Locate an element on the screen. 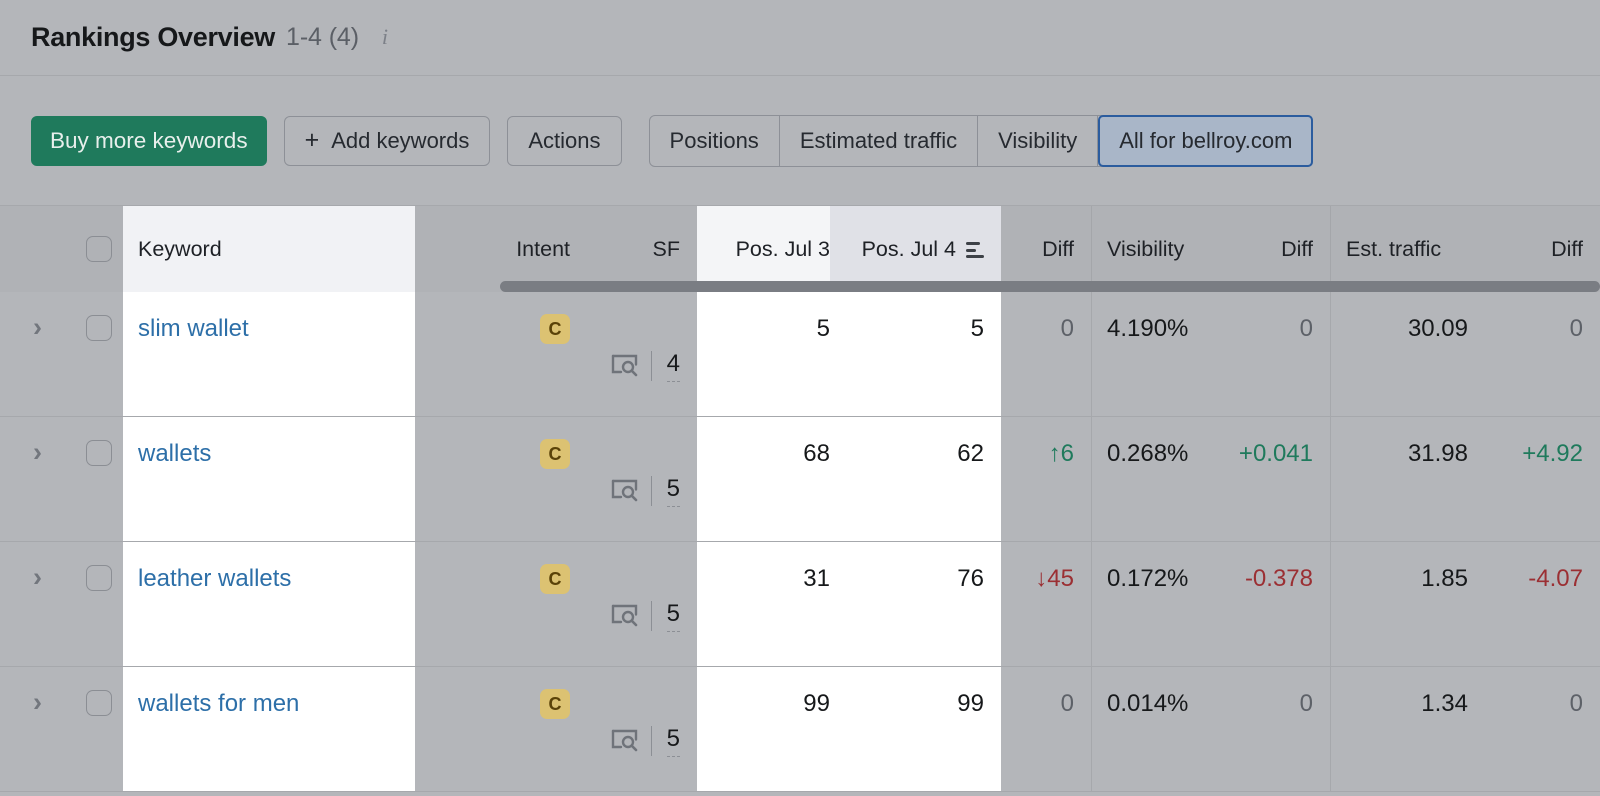 The image size is (1600, 796). tab-all-for-domain: All for bellroy.com is located at coordinates (1206, 140).